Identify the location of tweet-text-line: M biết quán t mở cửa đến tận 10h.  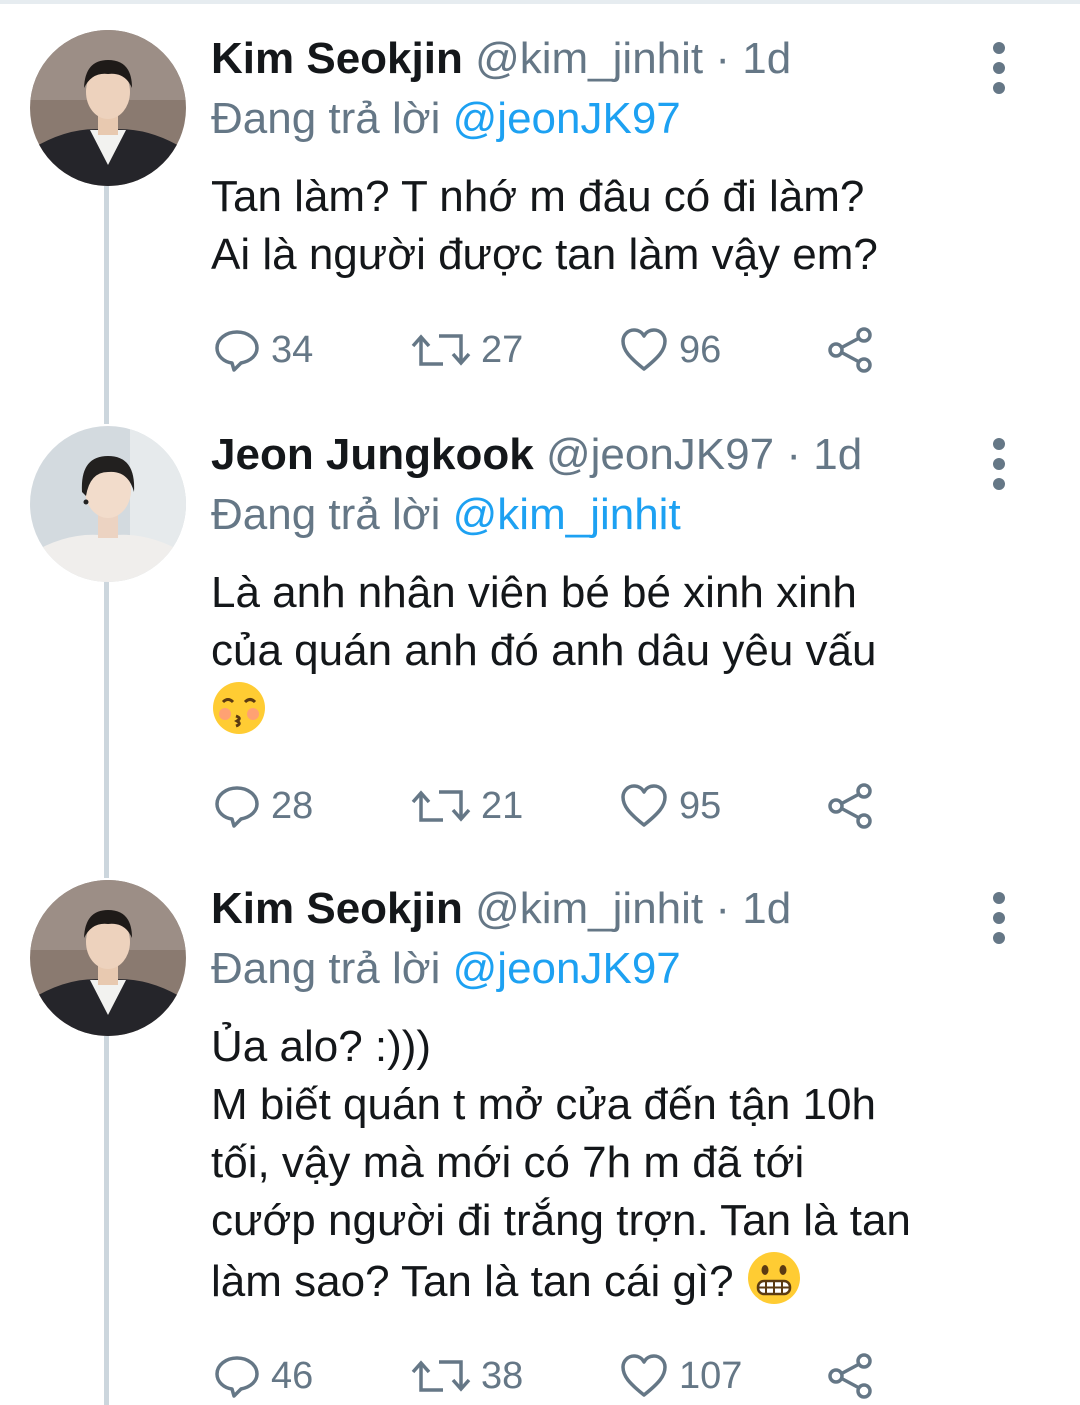
(543, 1104).